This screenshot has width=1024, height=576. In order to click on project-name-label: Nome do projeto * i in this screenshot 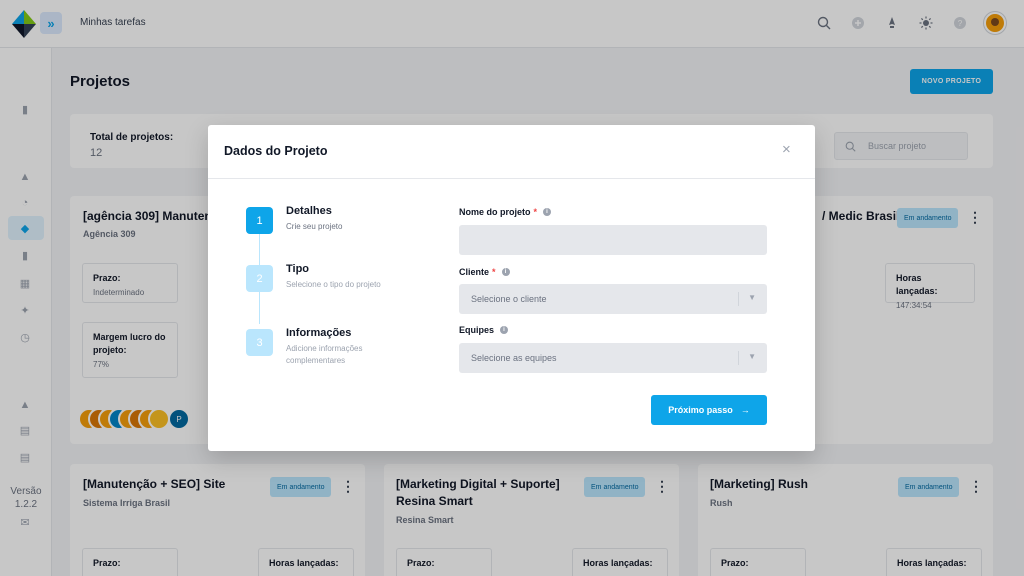, I will do `click(505, 212)`.